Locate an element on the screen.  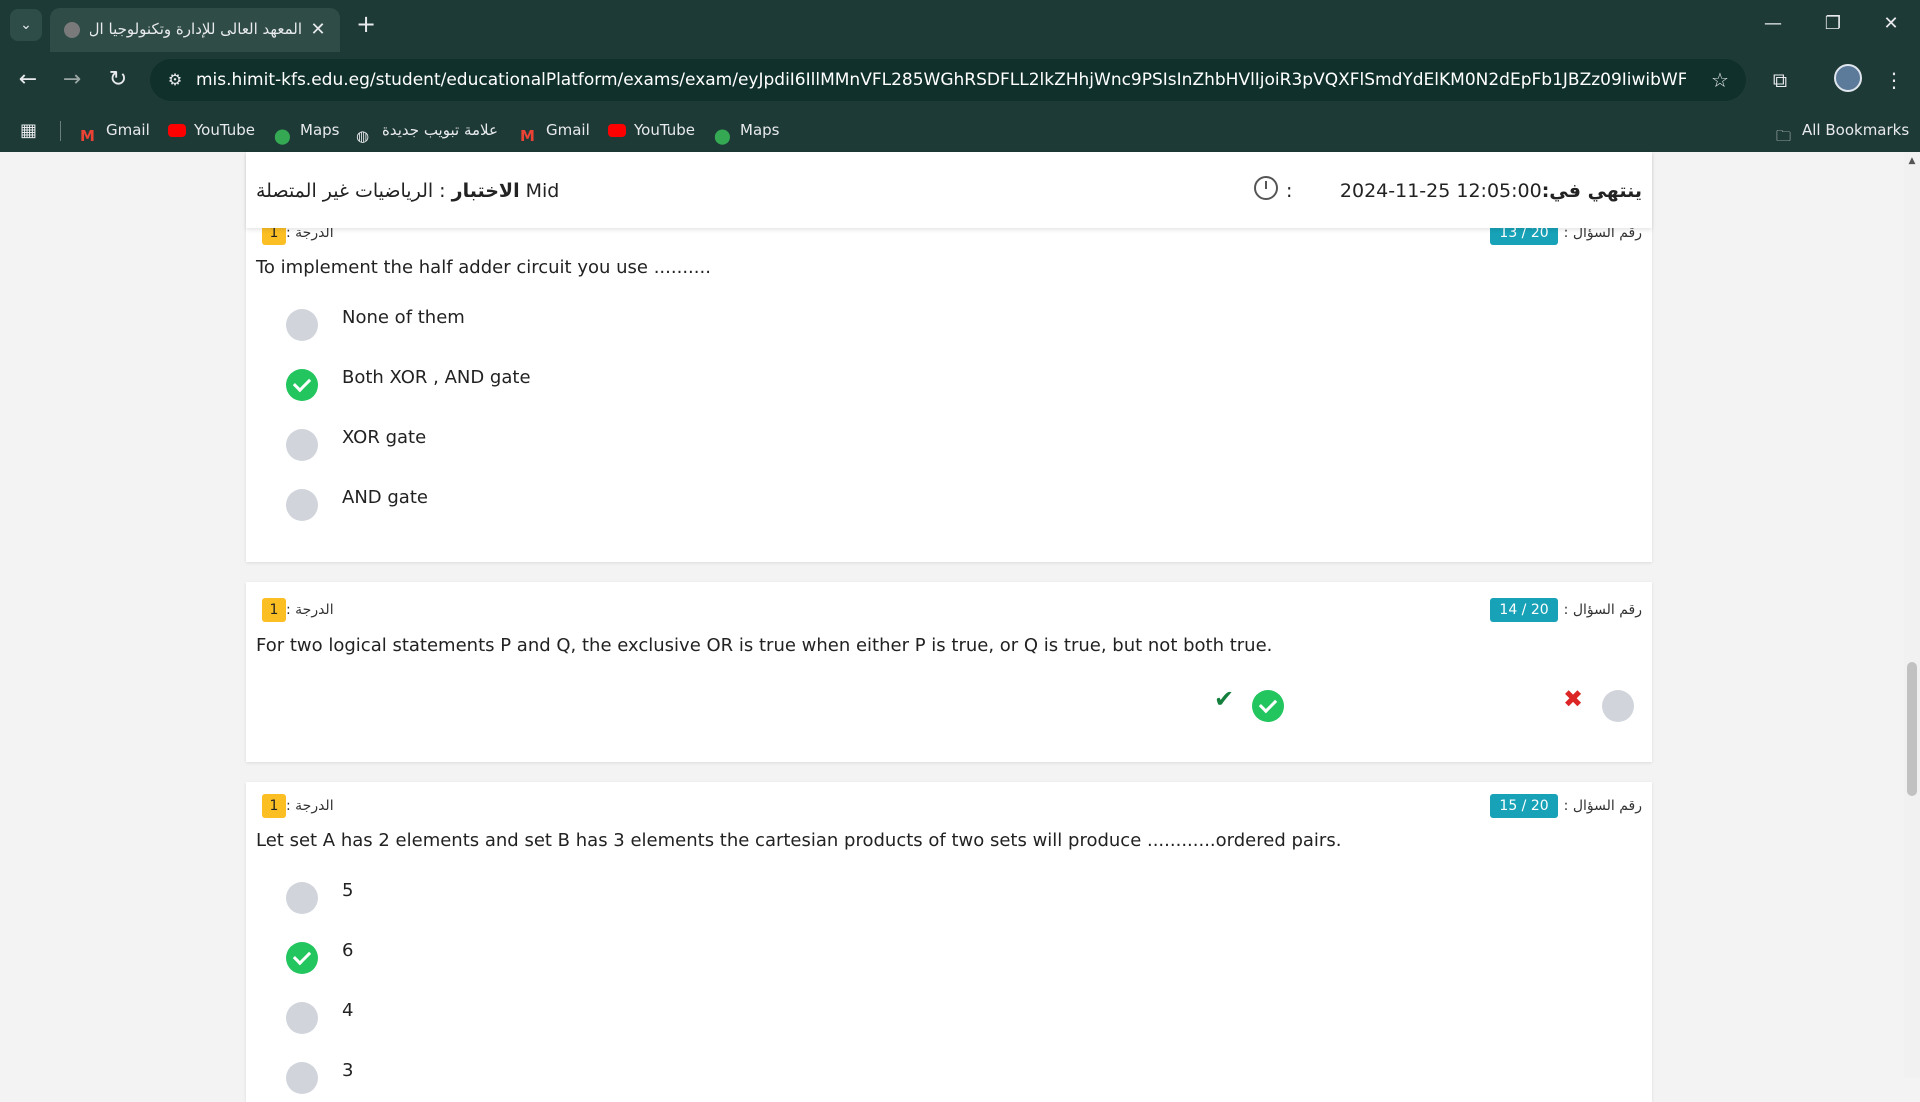
folder-icon: 🗀 is located at coordinates (1784, 135).